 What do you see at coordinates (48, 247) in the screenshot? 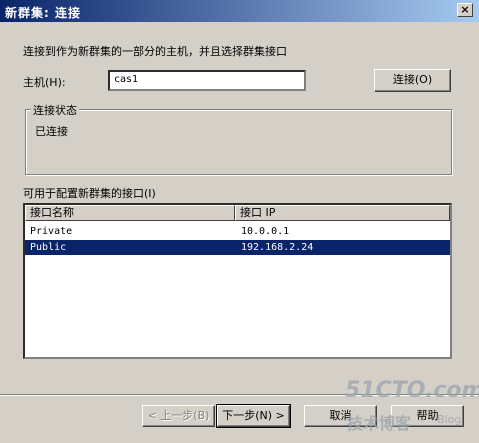
I see `interface-name: Public` at bounding box center [48, 247].